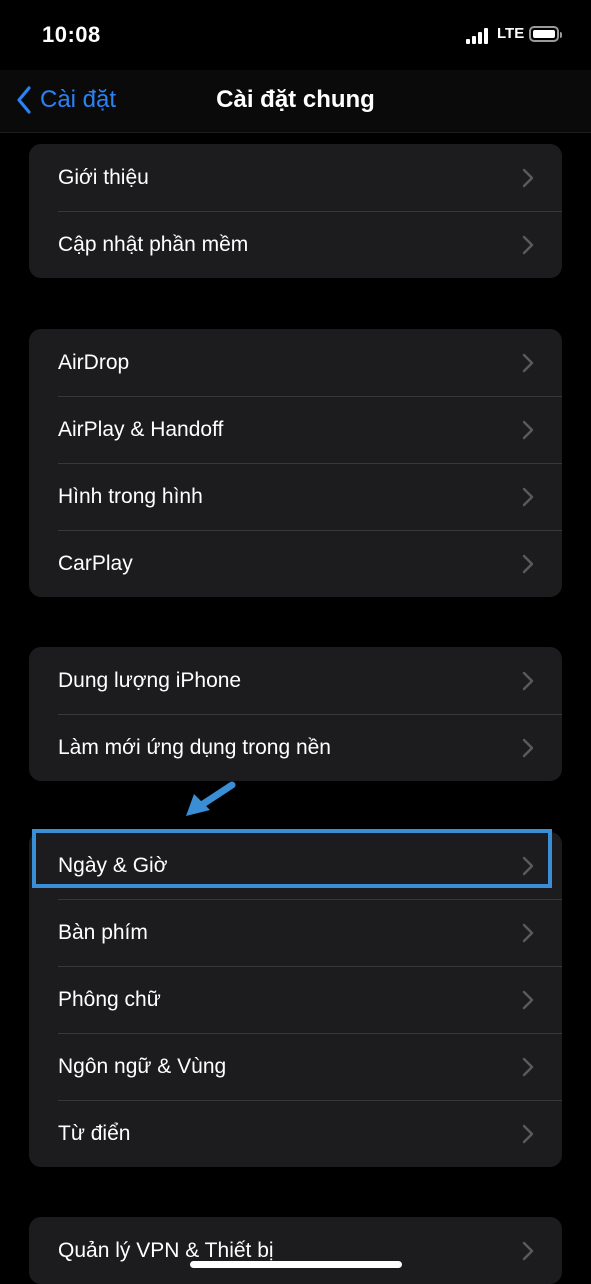 This screenshot has width=591, height=1284. I want to click on row-label: AirDrop, so click(94, 362).